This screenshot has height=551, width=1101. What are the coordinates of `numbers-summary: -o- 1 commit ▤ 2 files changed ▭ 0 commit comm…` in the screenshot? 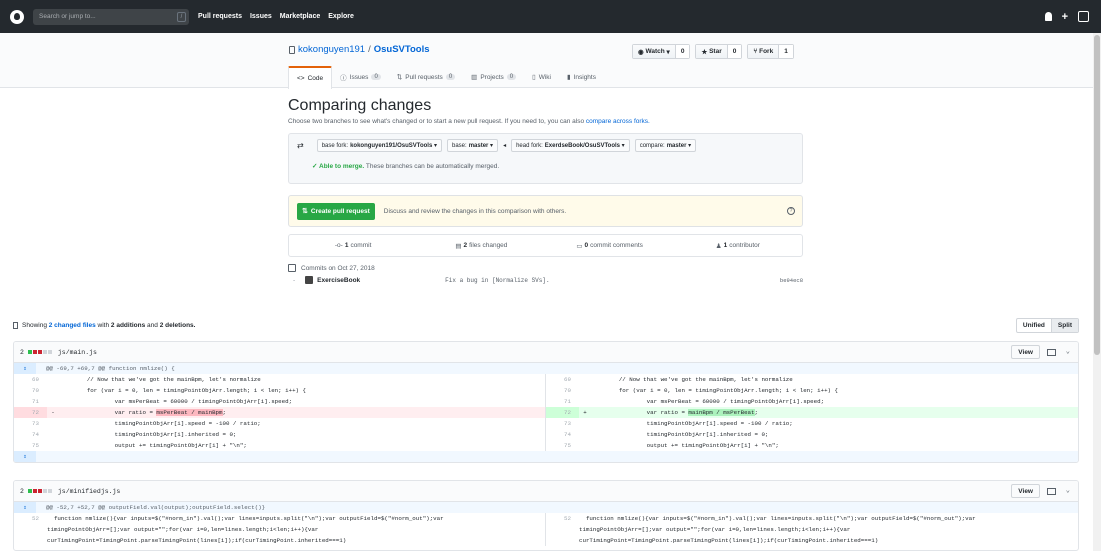 It's located at (545, 245).